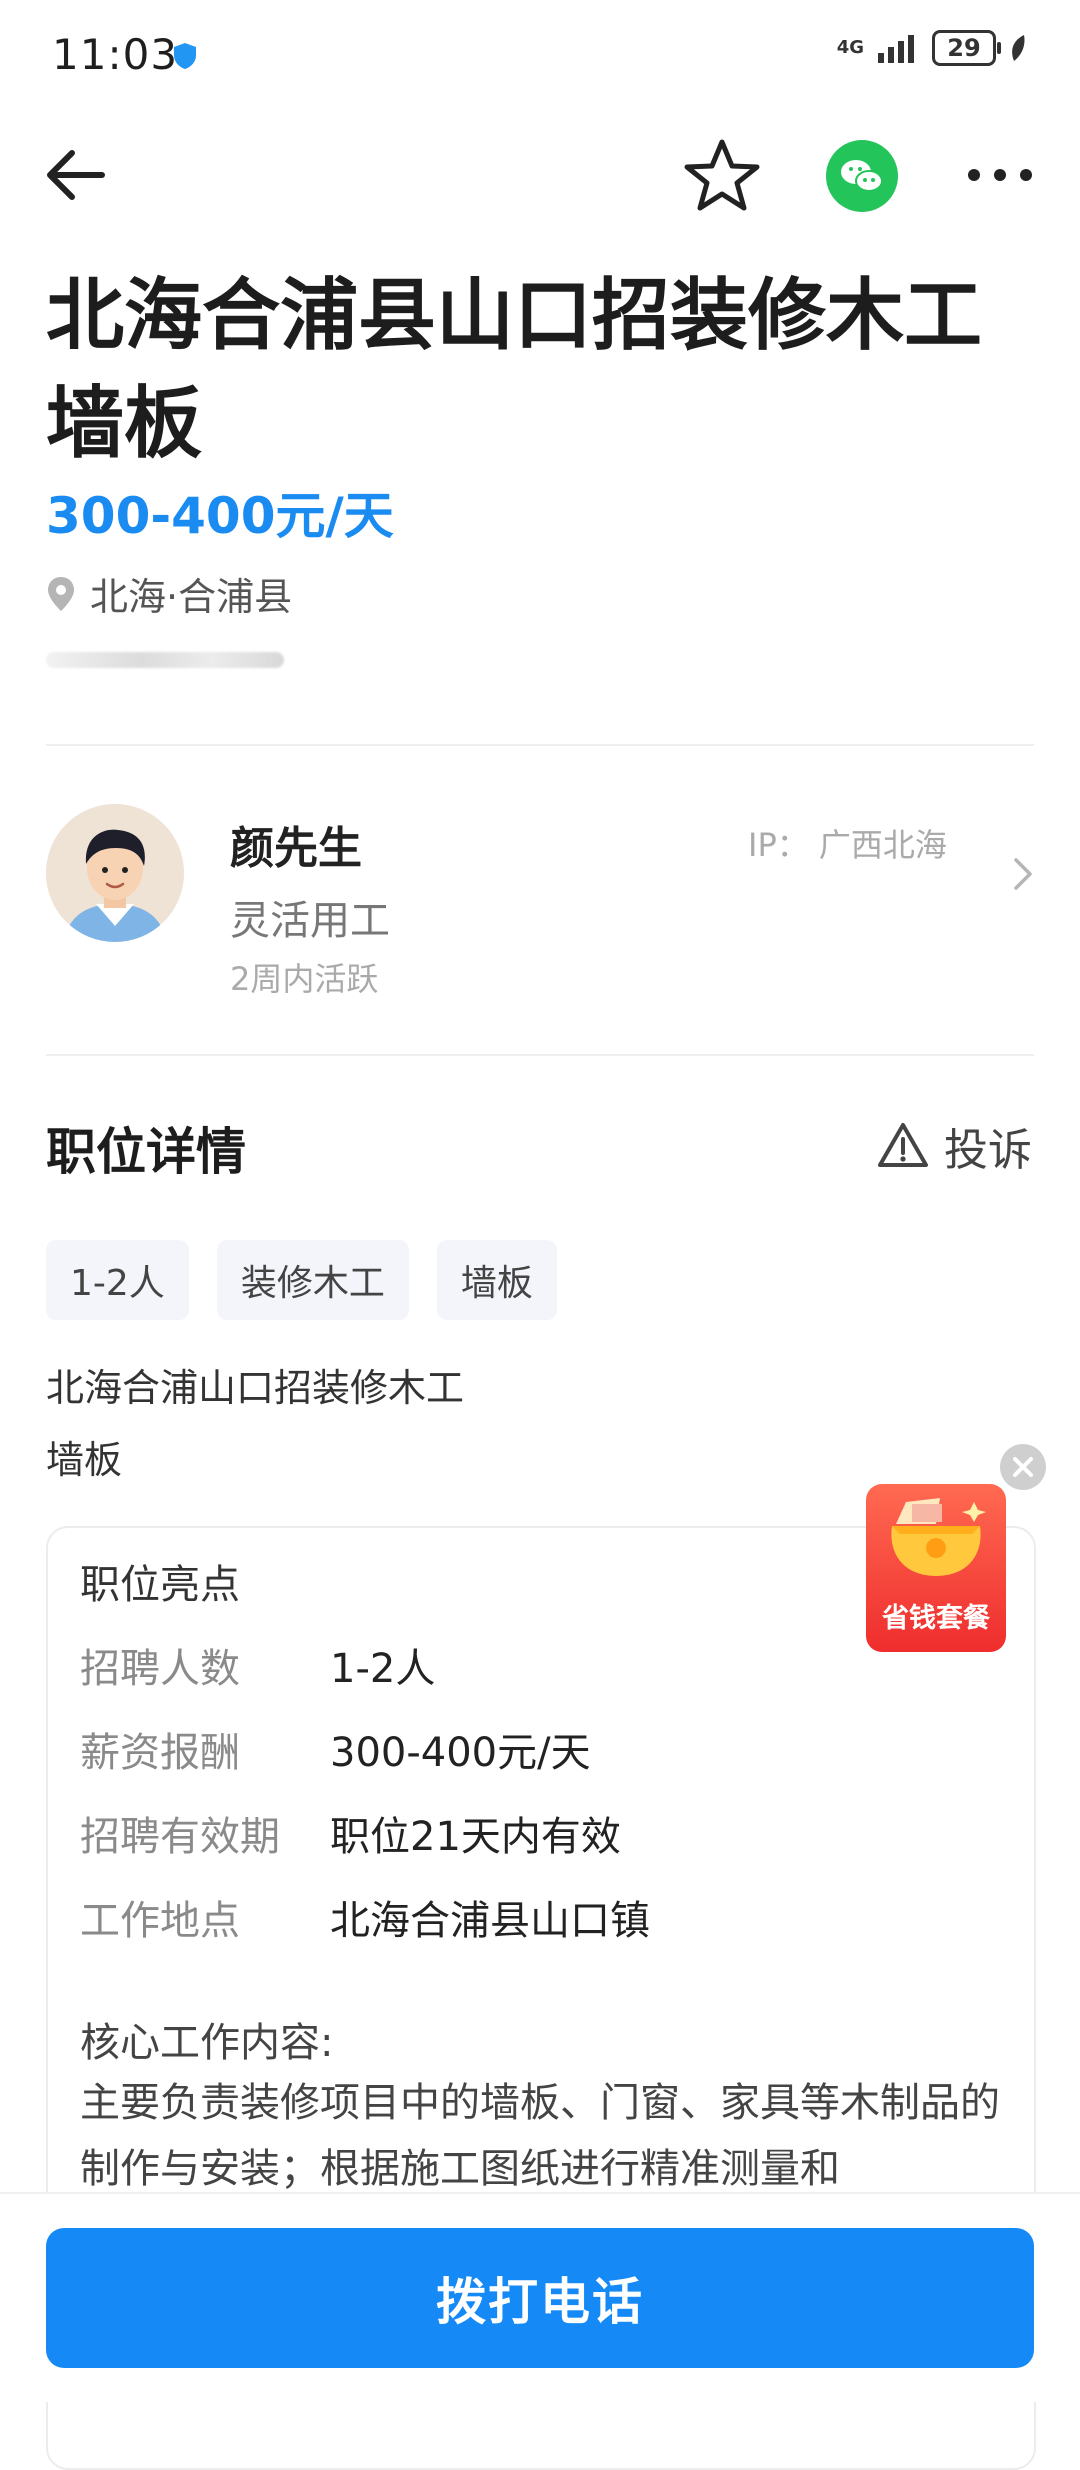 This screenshot has width=1080, height=2470. Describe the element at coordinates (160, 1585) in the screenshot. I see `highlights-title: 职位亮点` at that location.